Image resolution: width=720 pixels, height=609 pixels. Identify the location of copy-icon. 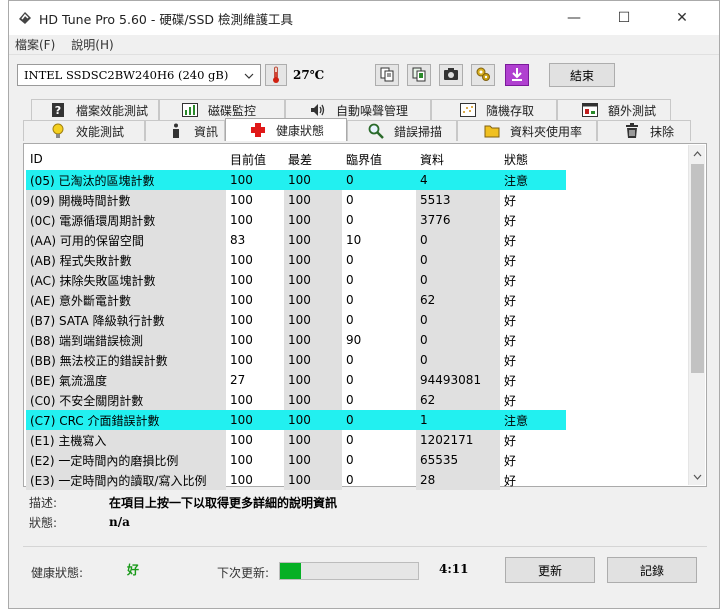
(387, 75).